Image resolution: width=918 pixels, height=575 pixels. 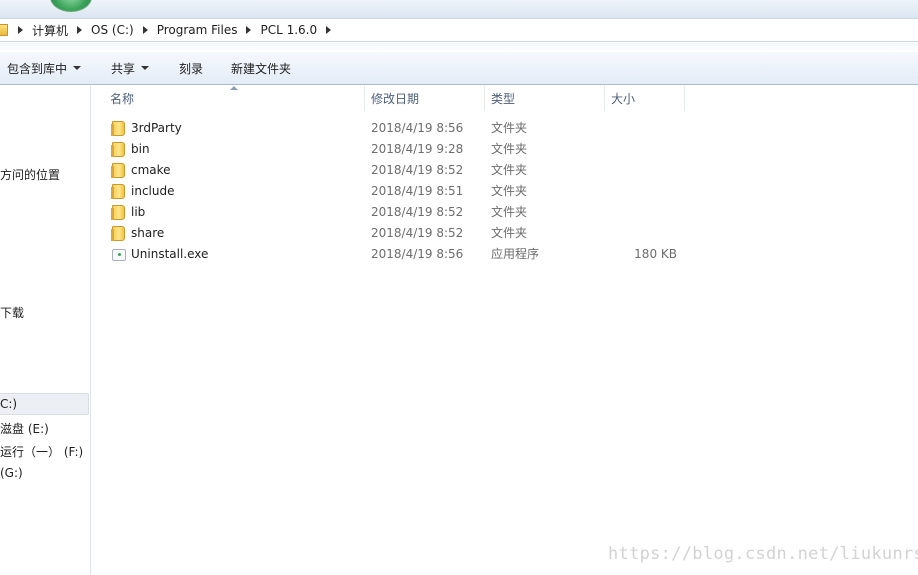 I want to click on title-strip, so click(x=459, y=9).